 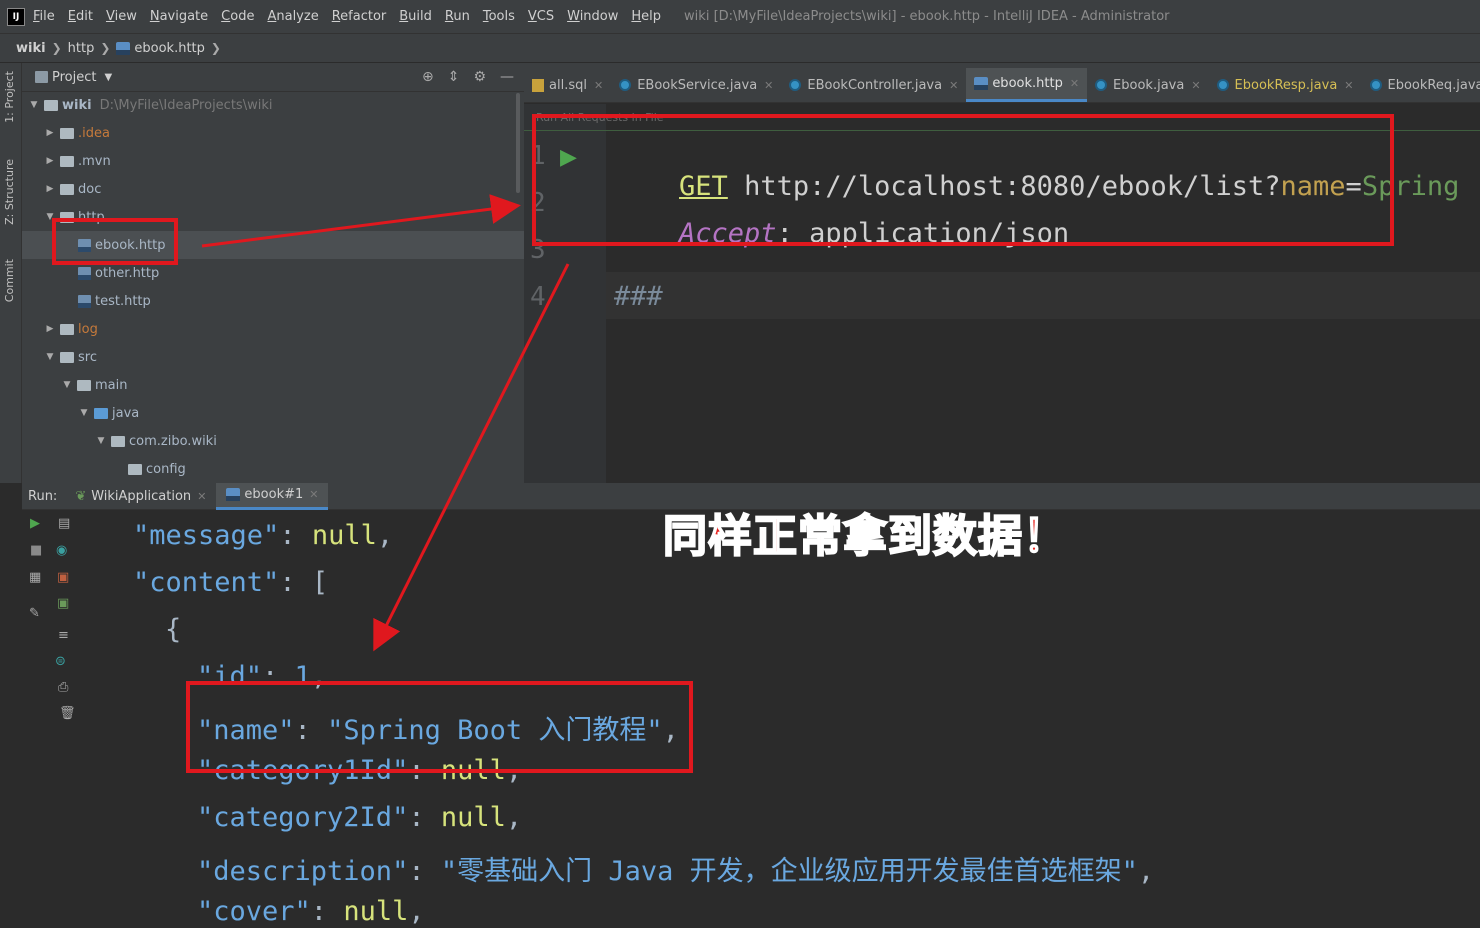 What do you see at coordinates (60, 661) in the screenshot?
I see `scroll-to-end-icon: ⊜` at bounding box center [60, 661].